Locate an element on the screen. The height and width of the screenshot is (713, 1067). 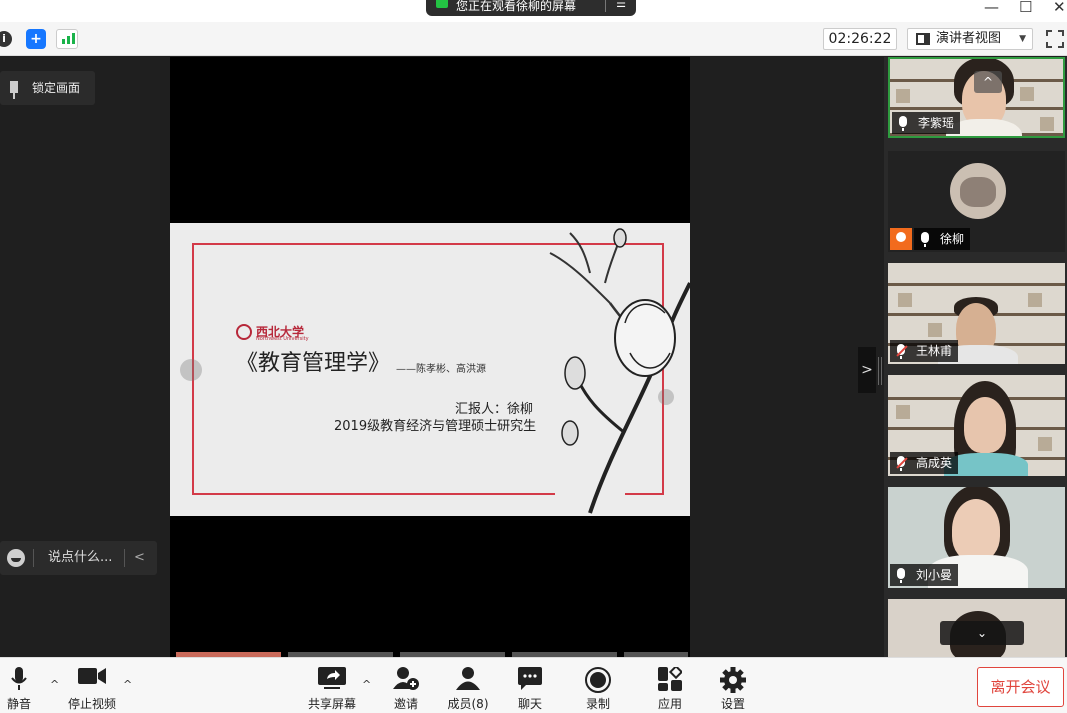
video-options-chevron-icon: ^ is located at coordinates (127, 684).